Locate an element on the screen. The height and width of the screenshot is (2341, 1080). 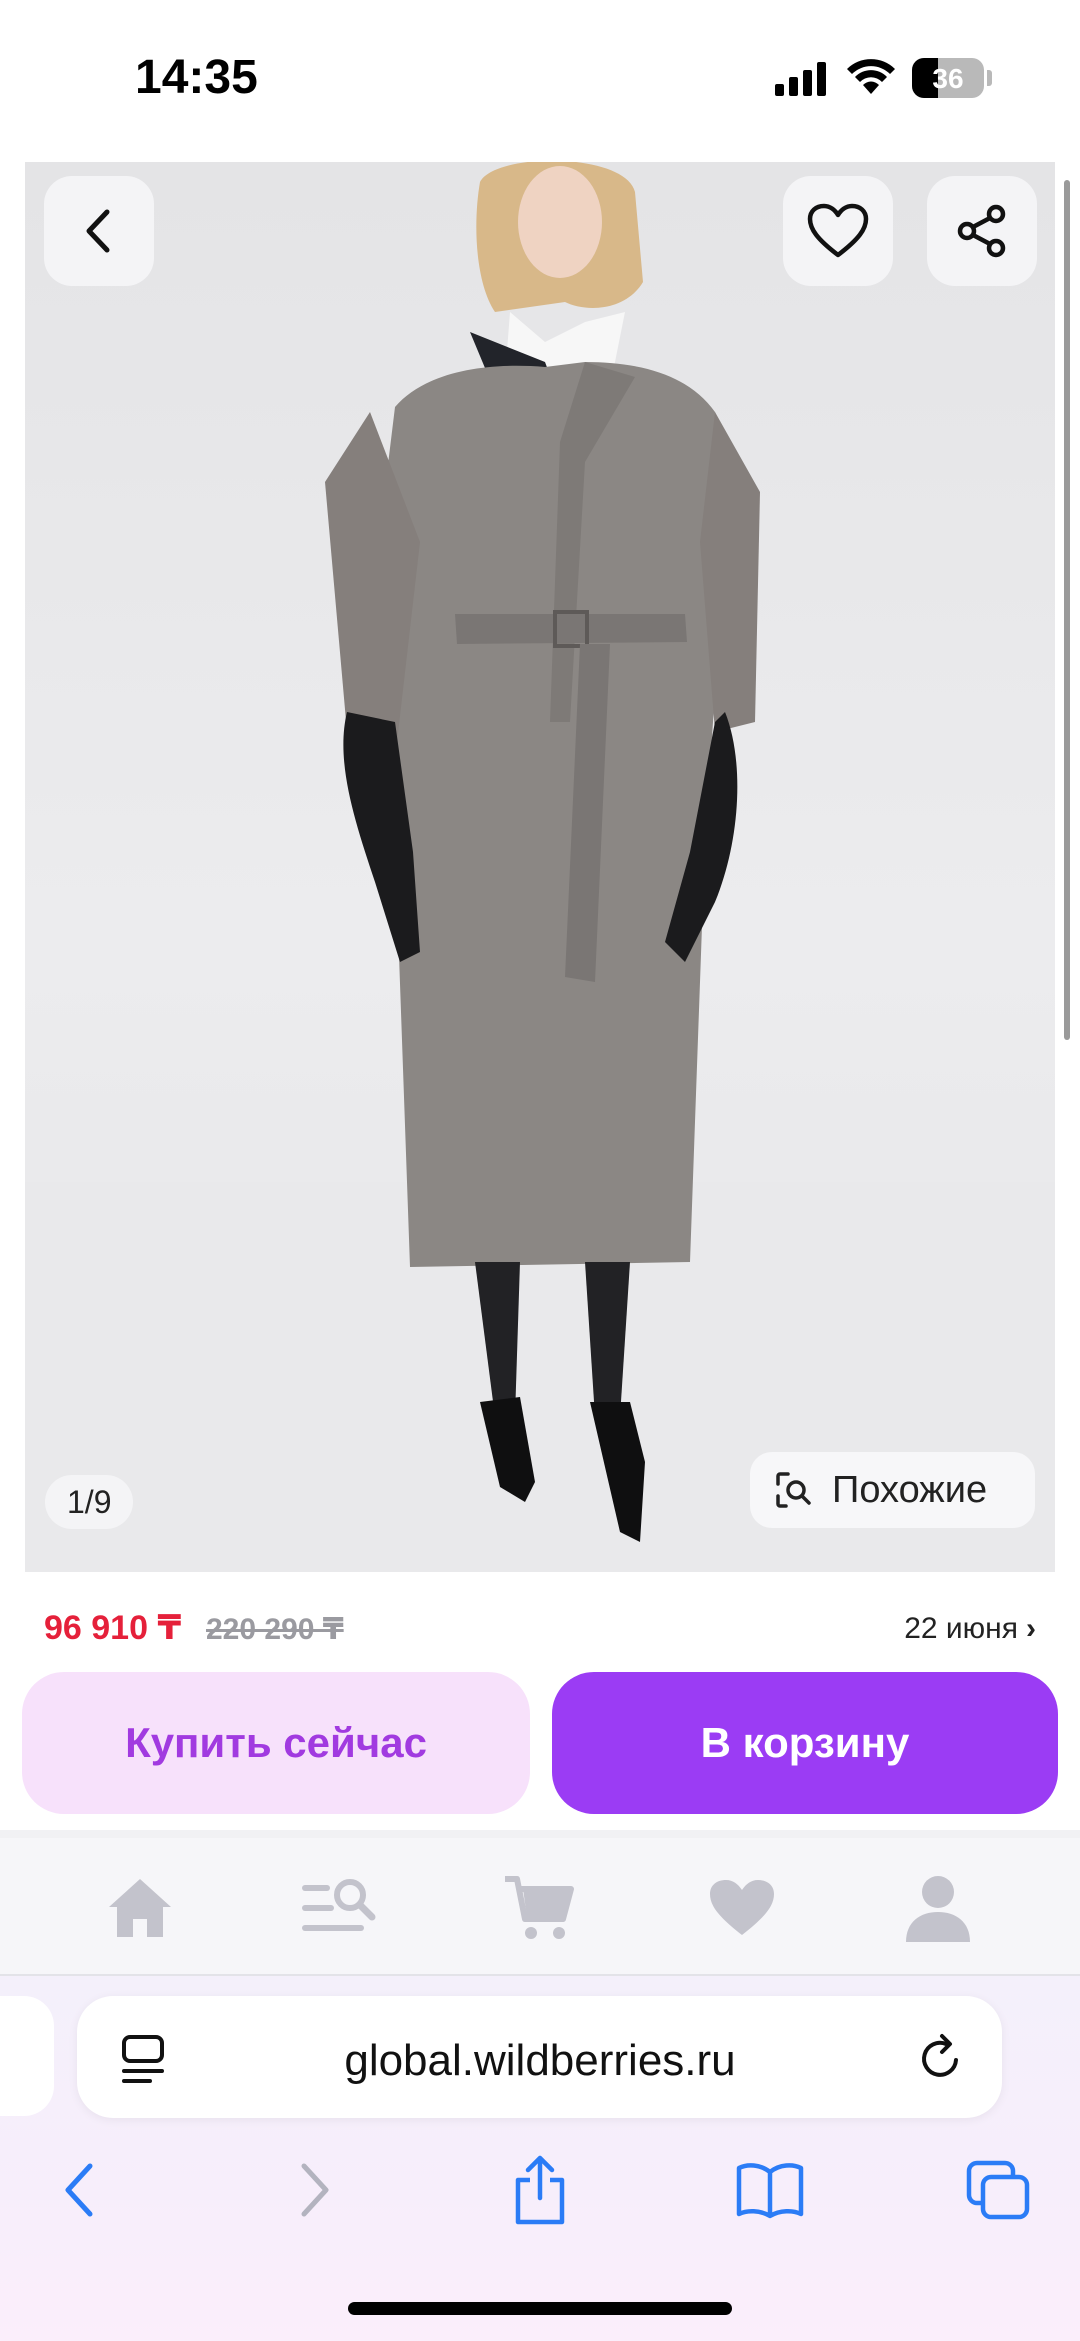
current-price: 96 910 ₸ is located at coordinates (113, 1628).